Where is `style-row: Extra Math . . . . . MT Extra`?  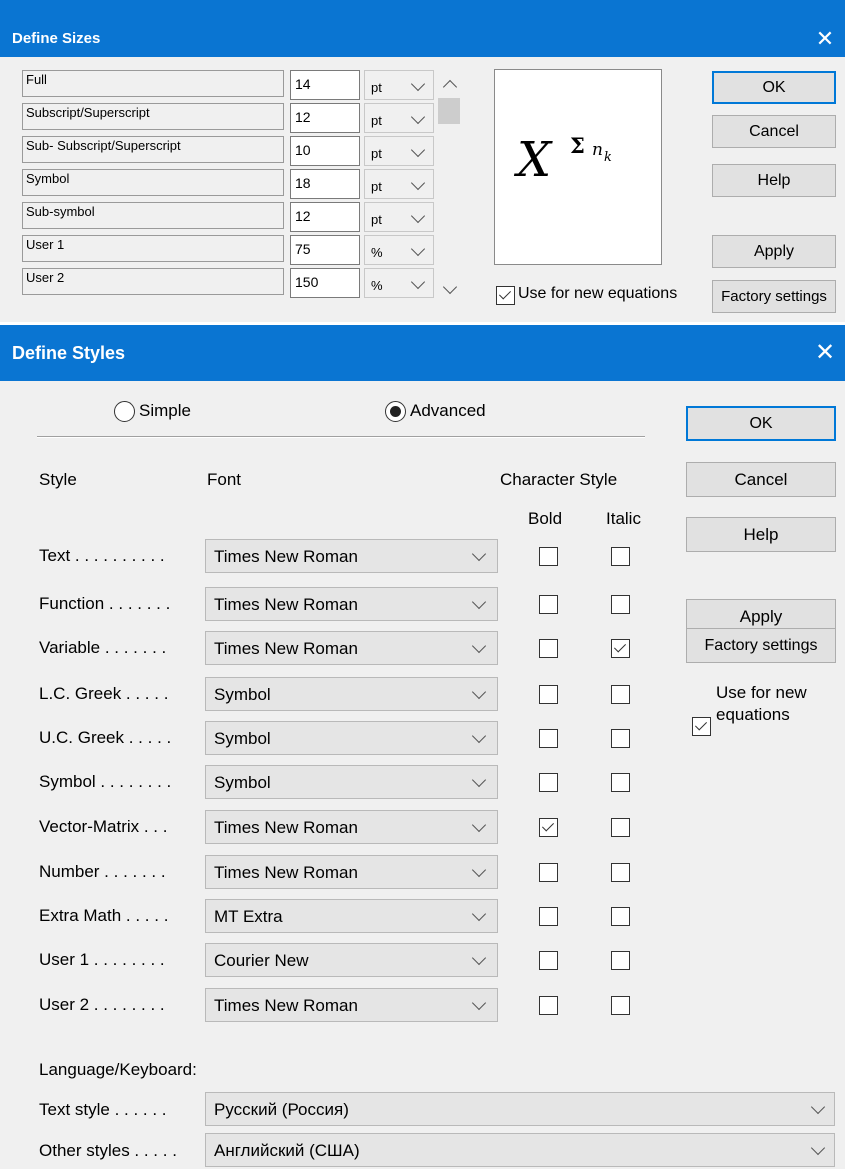
style-row: Extra Math . . . . . MT Extra is located at coordinates (340, 917).